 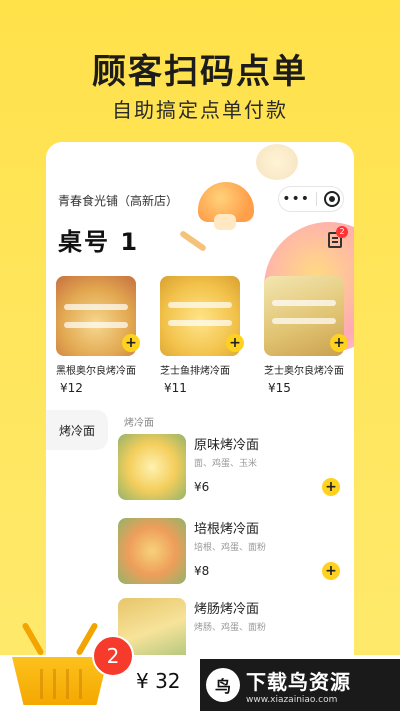 What do you see at coordinates (298, 681) in the screenshot?
I see `watermark-title: 下载鸟资源` at bounding box center [298, 681].